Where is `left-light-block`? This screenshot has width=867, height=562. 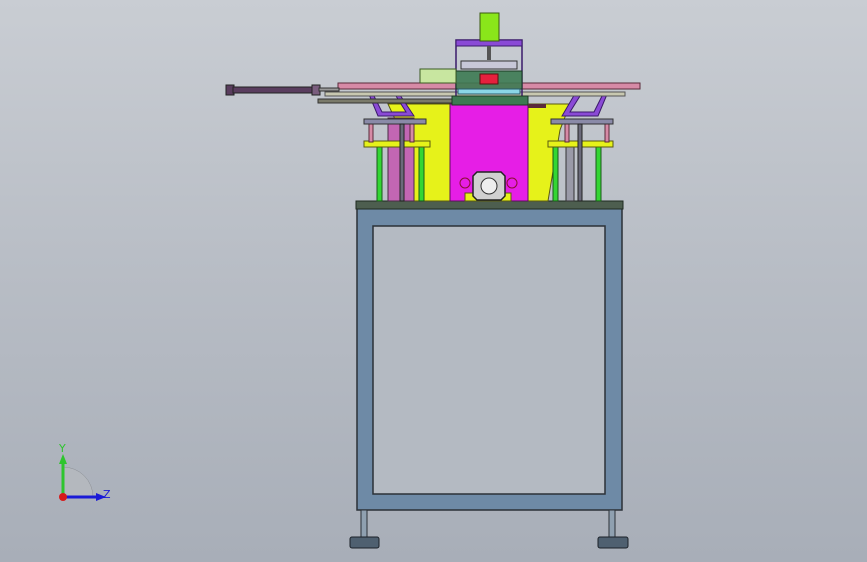 left-light-block is located at coordinates (438, 76).